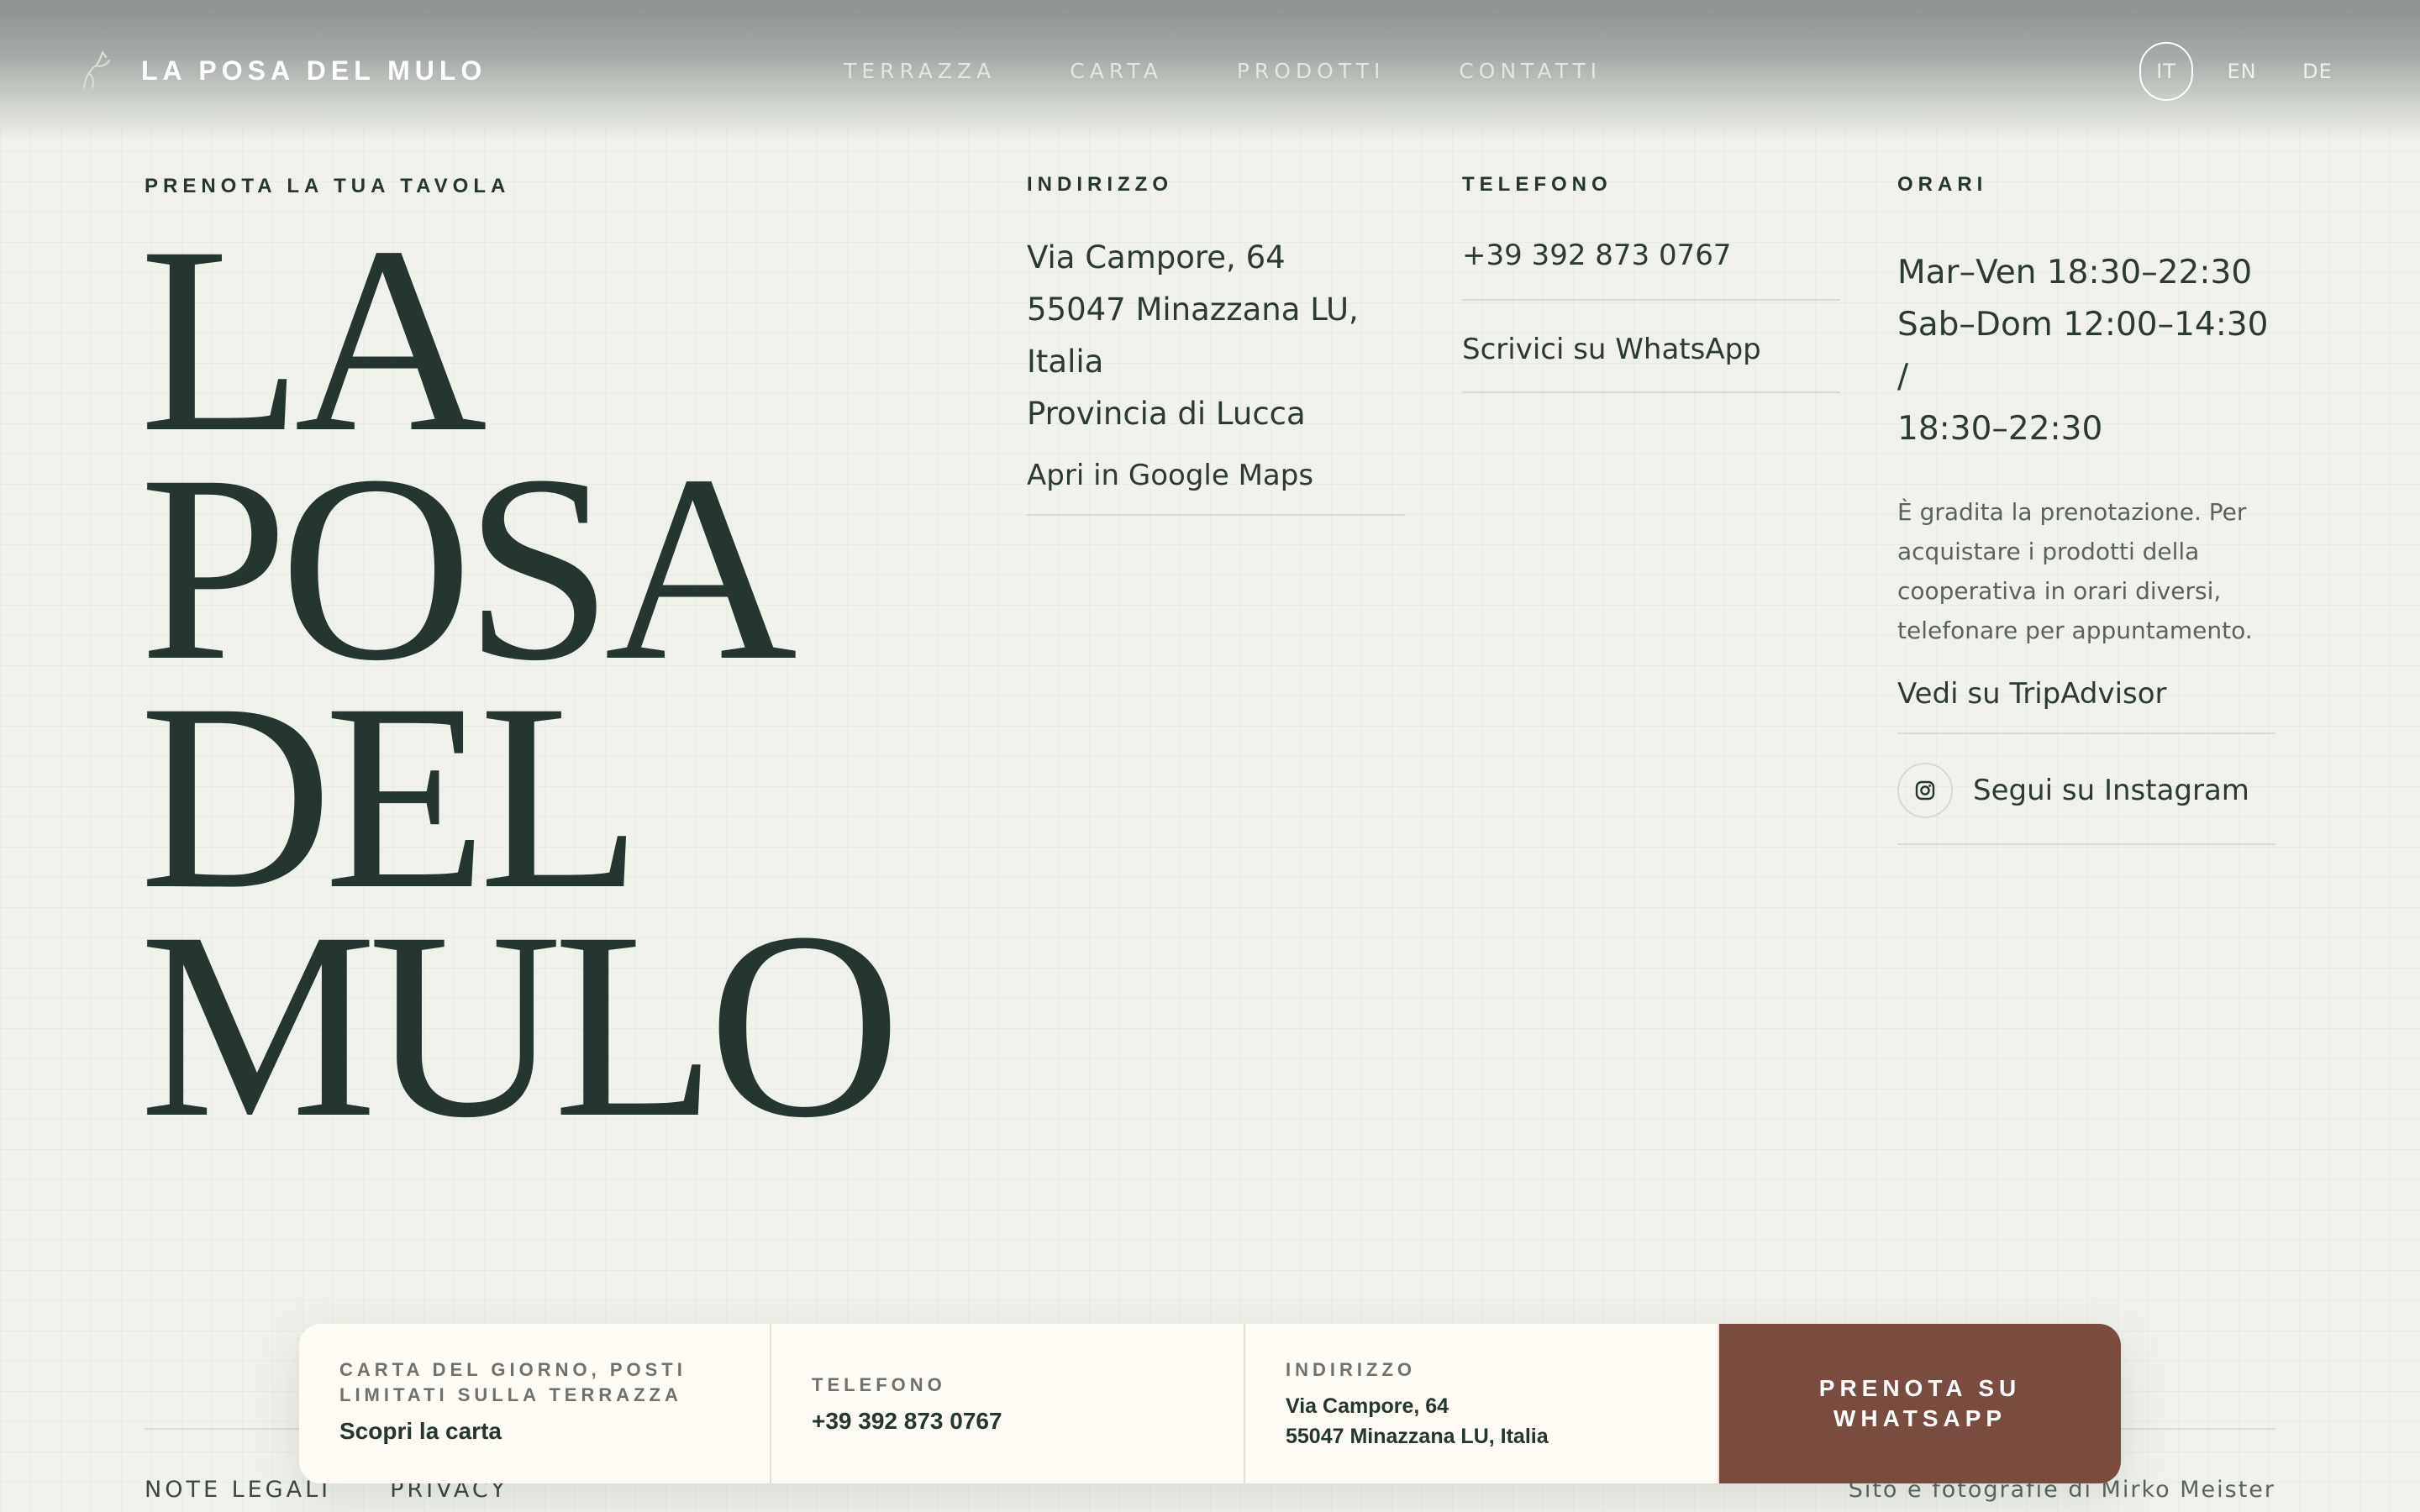 This screenshot has height=1512, width=2420. I want to click on phone-cell: TELEFONO +39 392 873 0767, so click(1008, 1403).